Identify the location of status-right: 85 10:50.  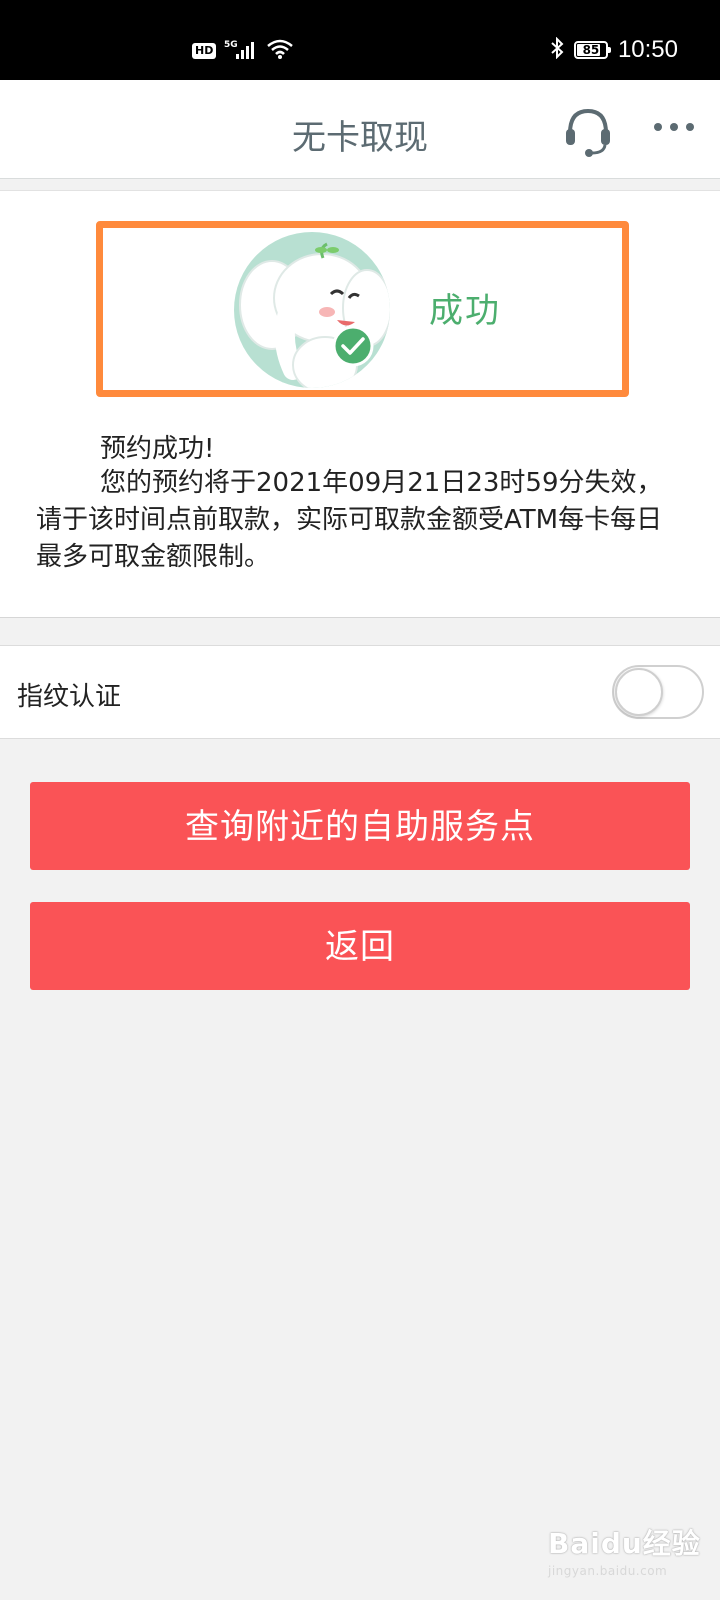
(614, 50).